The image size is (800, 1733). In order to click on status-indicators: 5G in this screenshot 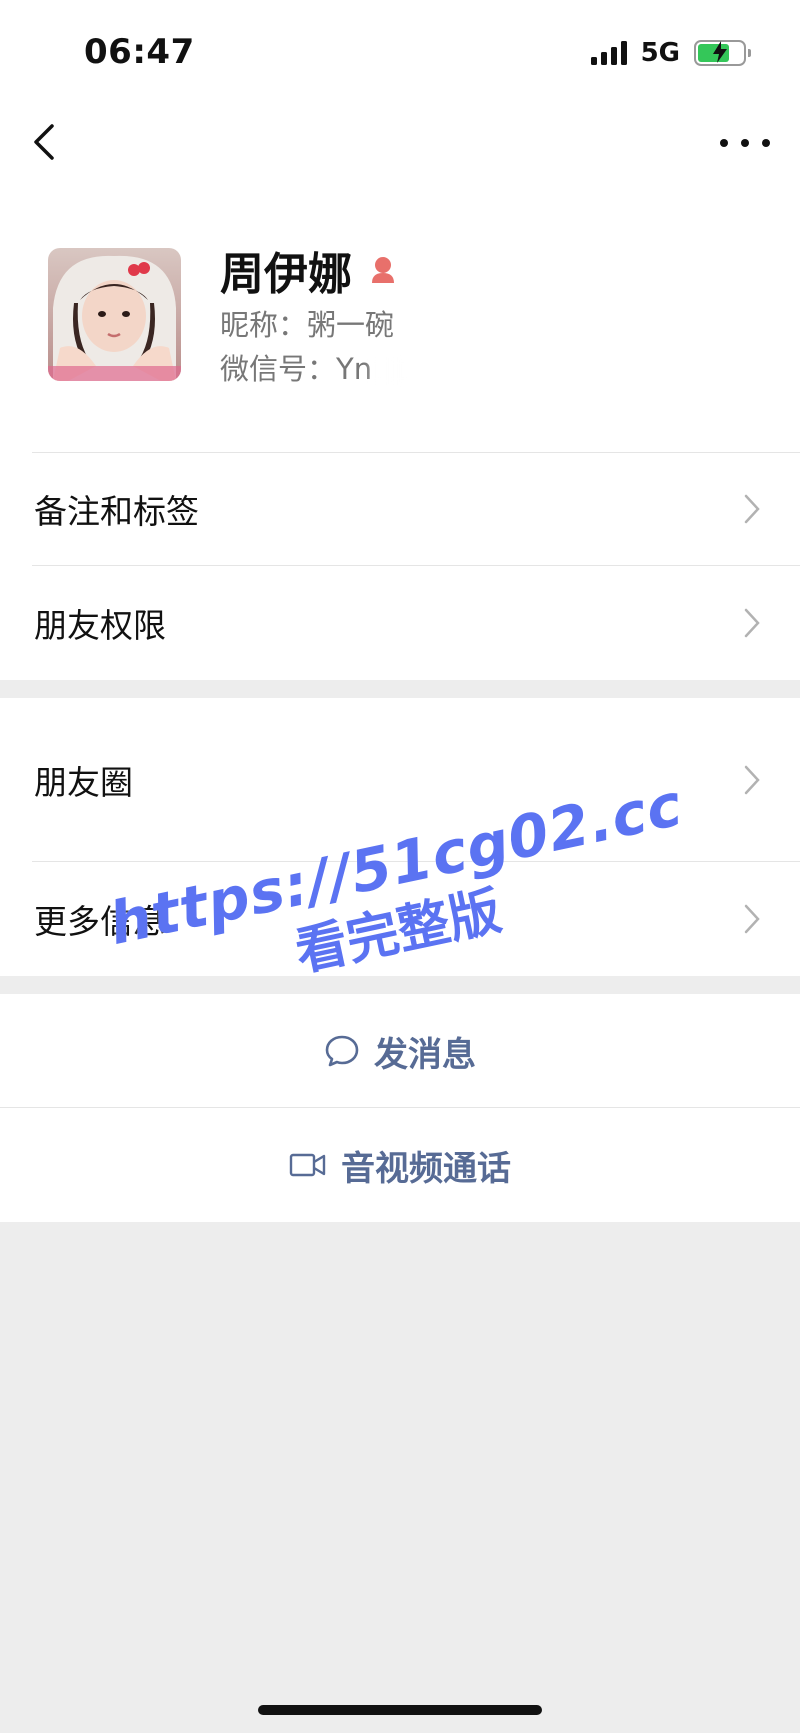, I will do `click(670, 53)`.